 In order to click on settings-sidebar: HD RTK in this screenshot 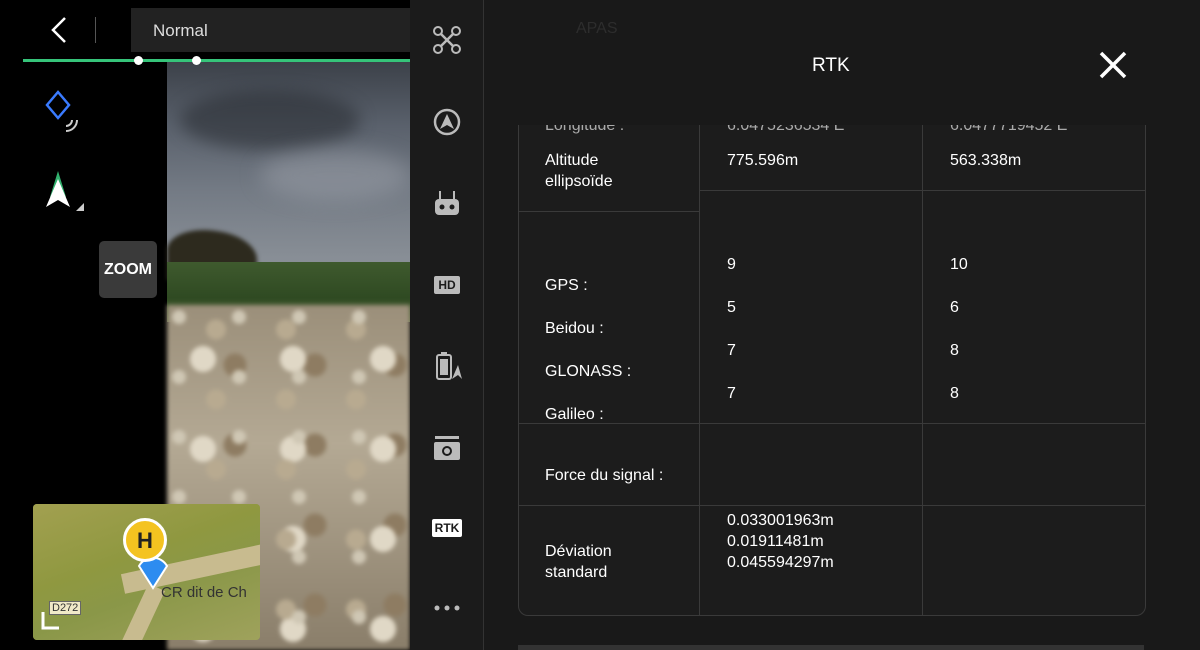, I will do `click(447, 325)`.